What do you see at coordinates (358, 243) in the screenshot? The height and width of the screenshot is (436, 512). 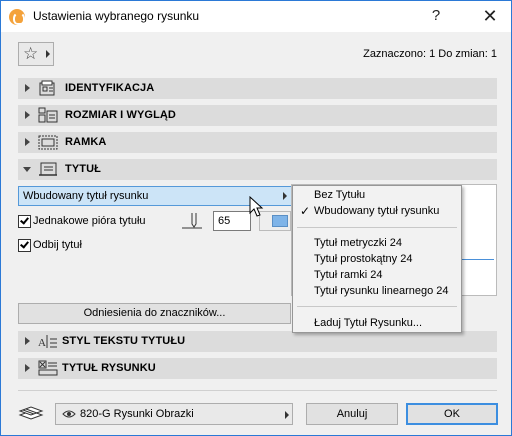 I see `menu-item-title-block: Tytuł metryczki 24` at bounding box center [358, 243].